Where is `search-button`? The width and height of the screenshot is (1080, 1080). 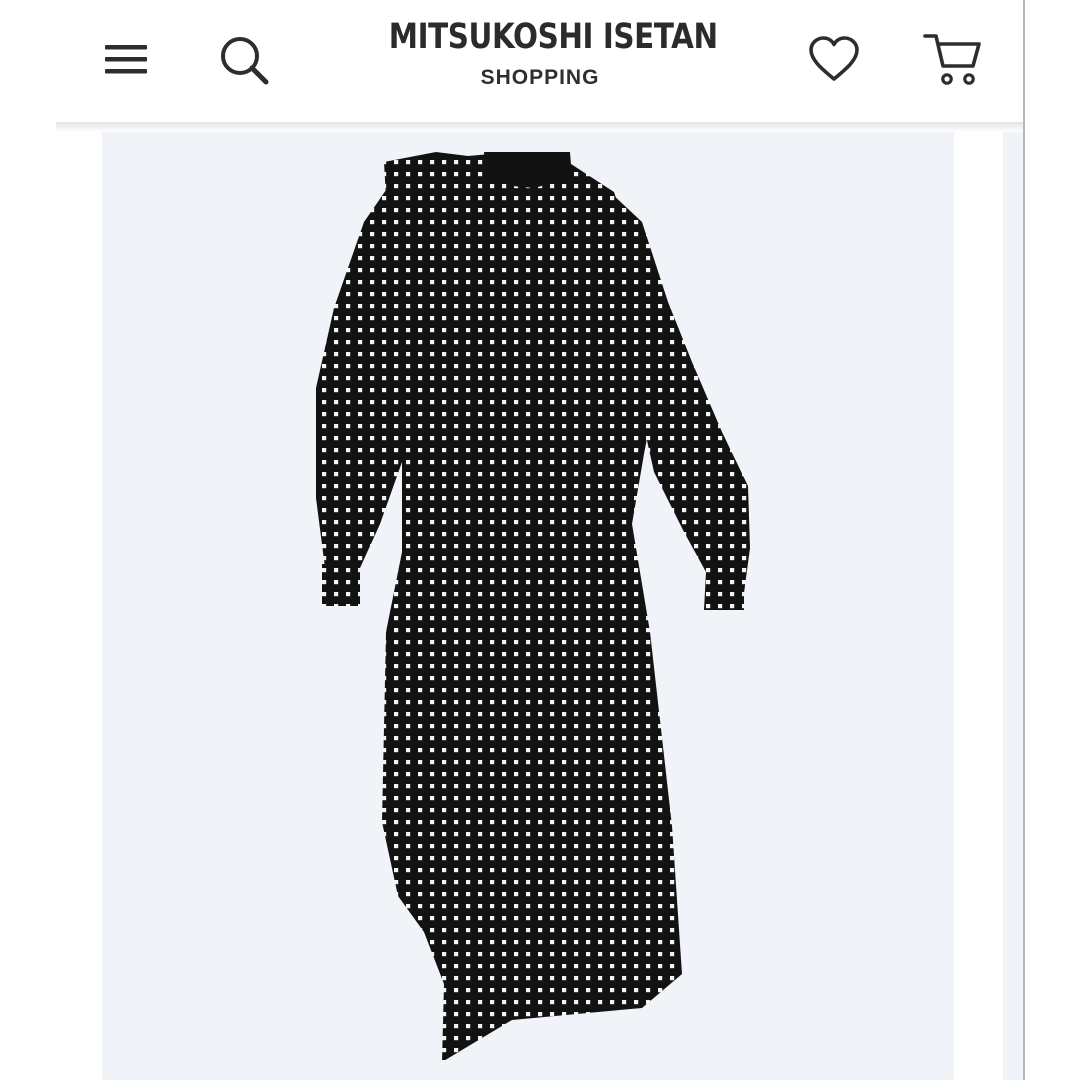 search-button is located at coordinates (244, 60).